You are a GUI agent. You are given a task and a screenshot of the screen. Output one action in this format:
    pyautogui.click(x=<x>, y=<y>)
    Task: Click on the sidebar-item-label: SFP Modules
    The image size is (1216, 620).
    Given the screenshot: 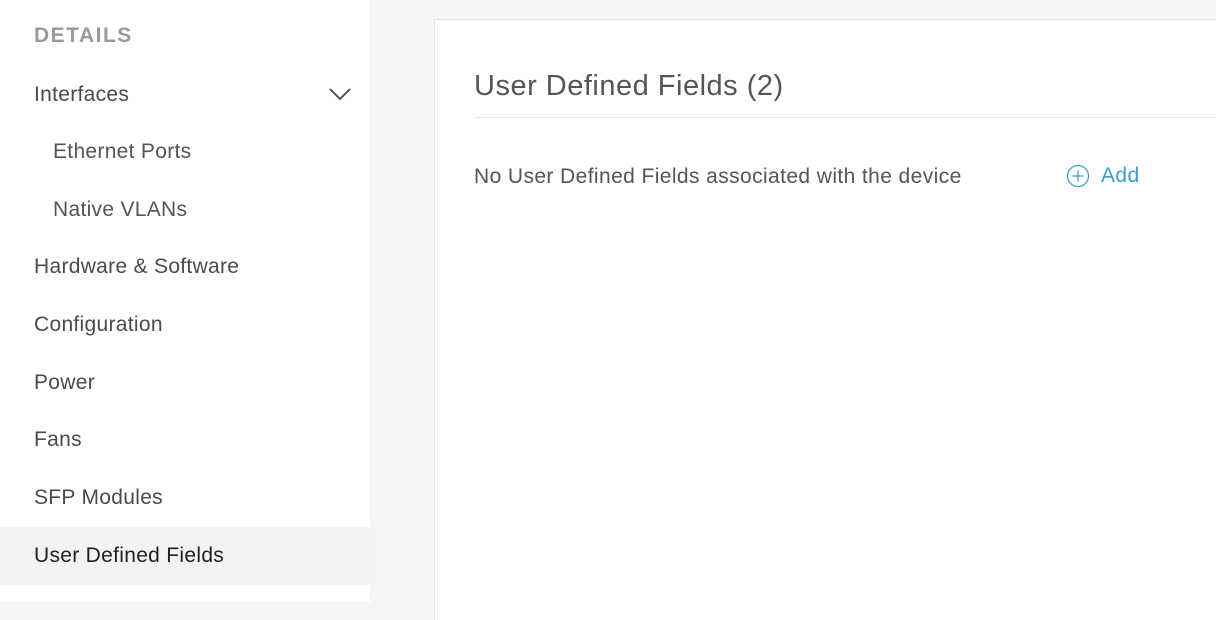 What is the action you would take?
    pyautogui.click(x=98, y=497)
    